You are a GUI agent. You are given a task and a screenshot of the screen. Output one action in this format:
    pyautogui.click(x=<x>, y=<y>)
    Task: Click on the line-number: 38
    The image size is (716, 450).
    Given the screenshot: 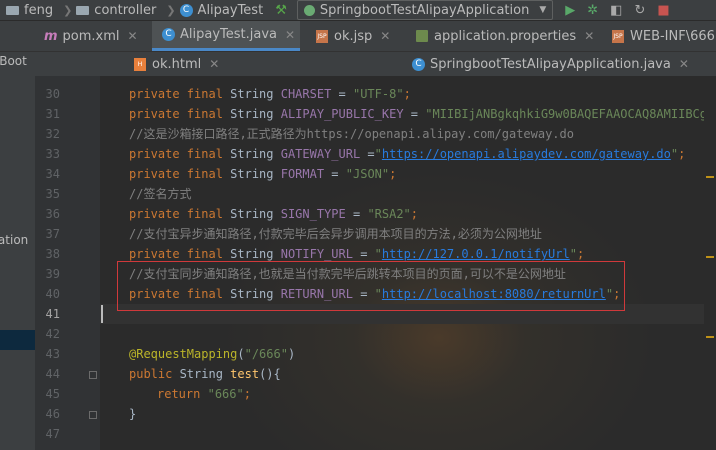 What is the action you would take?
    pyautogui.click(x=52, y=254)
    